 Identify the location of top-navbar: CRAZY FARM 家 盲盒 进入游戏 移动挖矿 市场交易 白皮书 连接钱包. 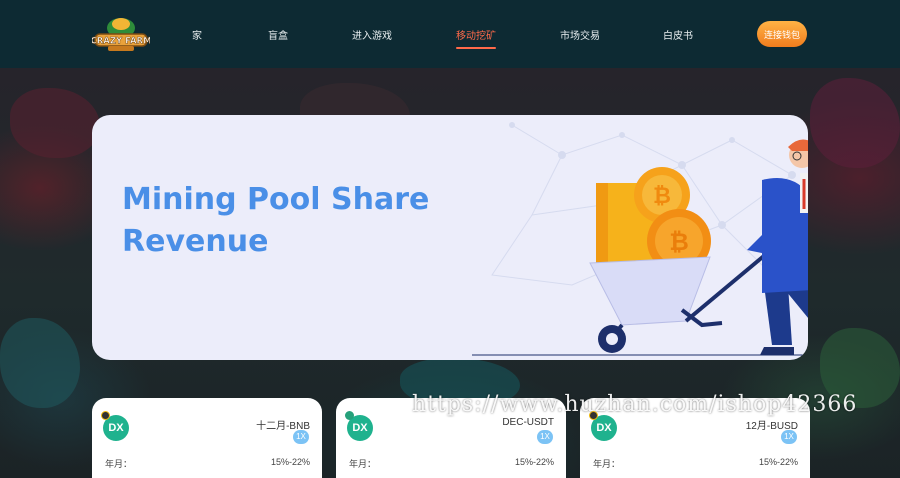
(450, 34).